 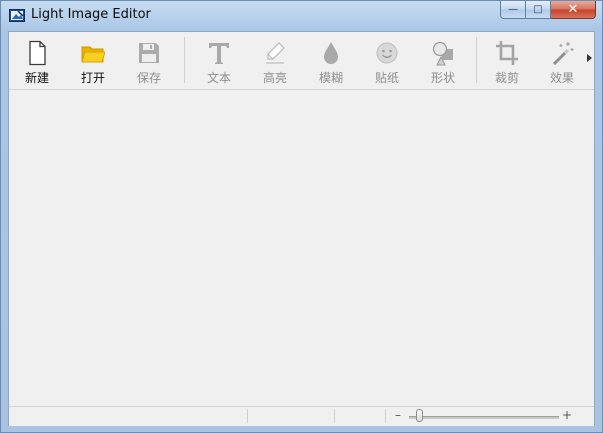 I want to click on folder-open-icon, so click(x=93, y=54).